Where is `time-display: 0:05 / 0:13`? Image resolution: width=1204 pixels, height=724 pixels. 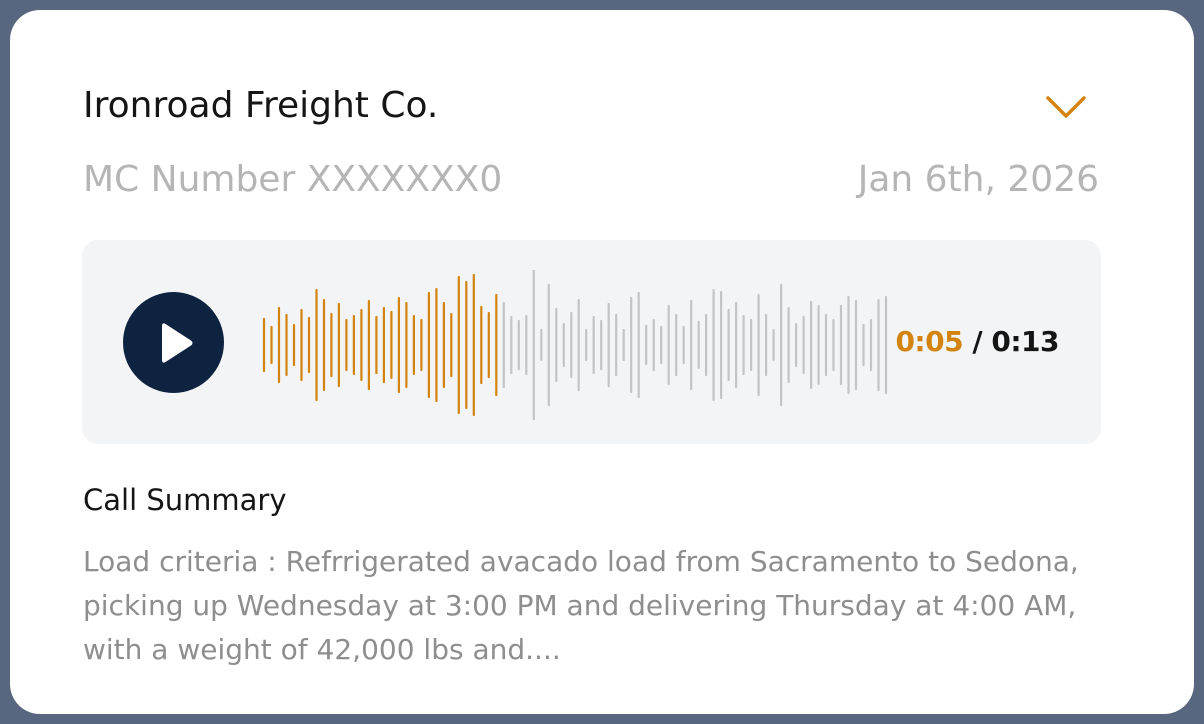
time-display: 0:05 / 0:13 is located at coordinates (977, 342).